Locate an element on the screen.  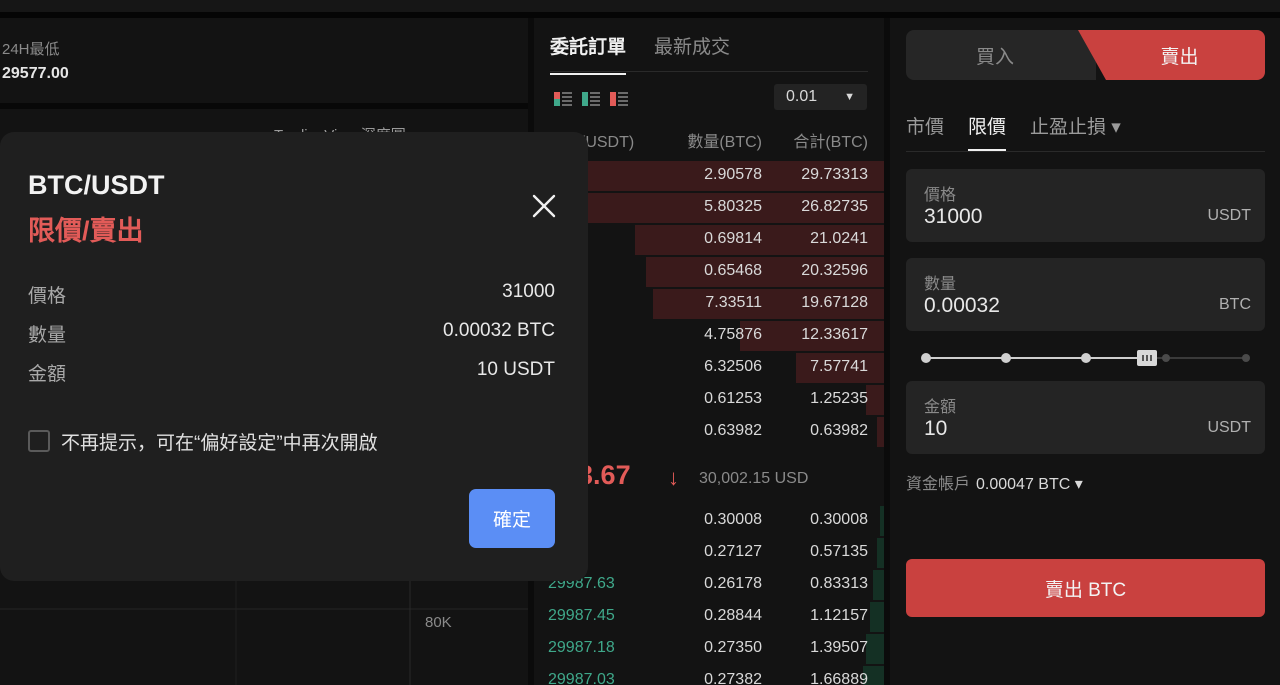
quantity-field-value: 0.00032 is located at coordinates (962, 306).